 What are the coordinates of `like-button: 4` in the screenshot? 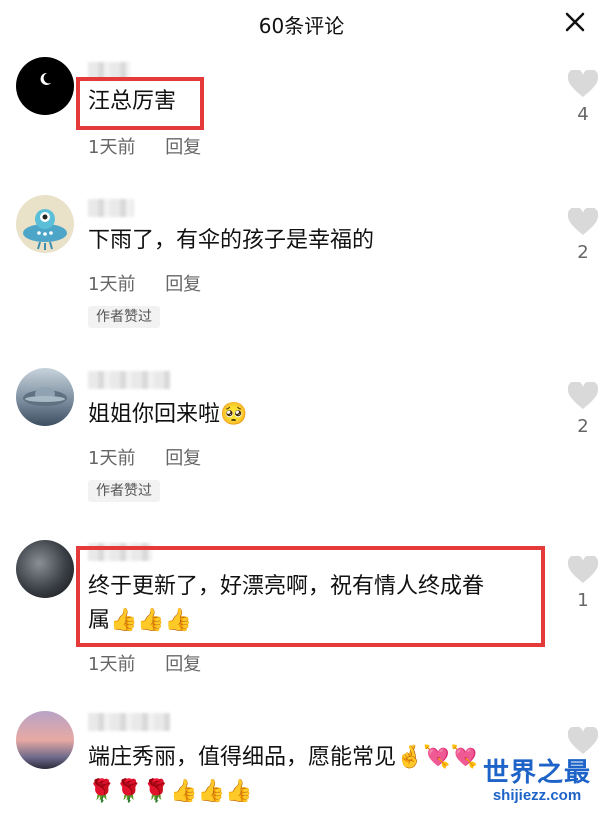 It's located at (583, 96).